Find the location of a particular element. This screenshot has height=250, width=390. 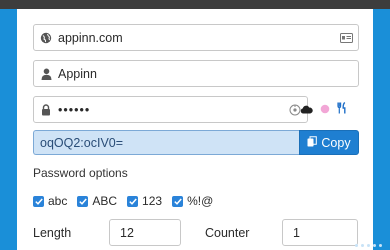

password-options: abc ABC 123 %!@ is located at coordinates (123, 201).